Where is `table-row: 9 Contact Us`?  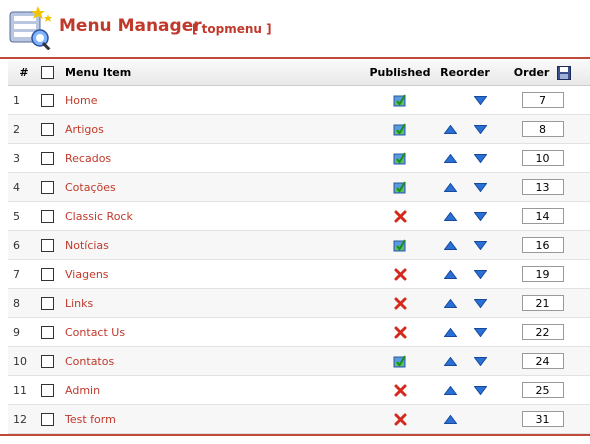 table-row: 9 Contact Us is located at coordinates (299, 332).